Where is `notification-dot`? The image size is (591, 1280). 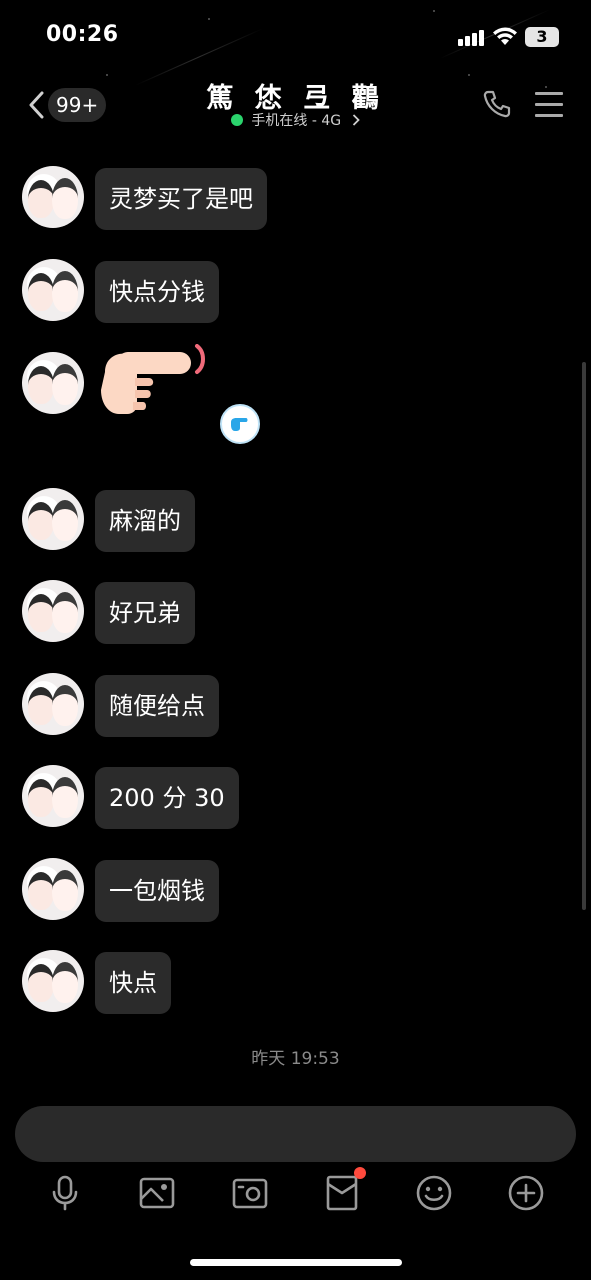 notification-dot is located at coordinates (360, 1173).